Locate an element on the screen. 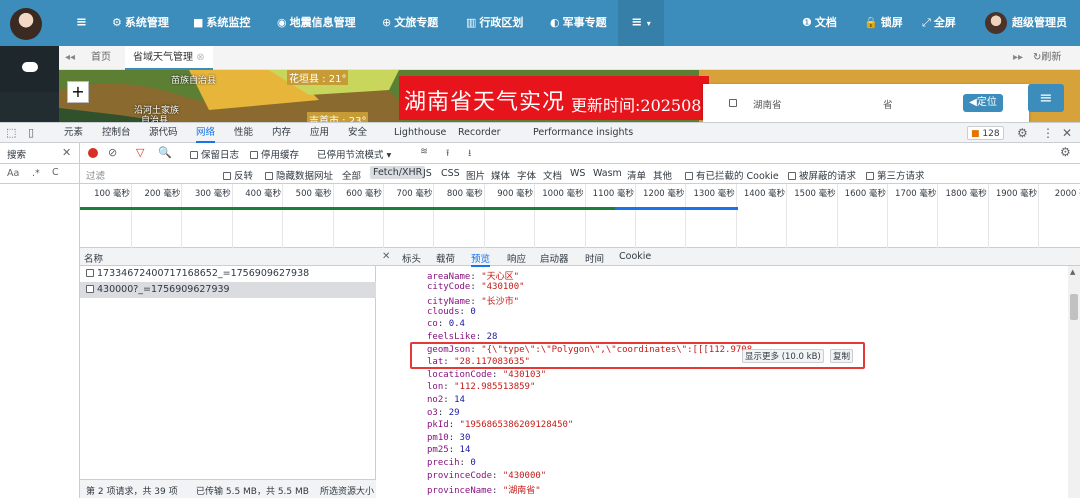 The height and width of the screenshot is (498, 1080). property-key: lon is located at coordinates (435, 387).